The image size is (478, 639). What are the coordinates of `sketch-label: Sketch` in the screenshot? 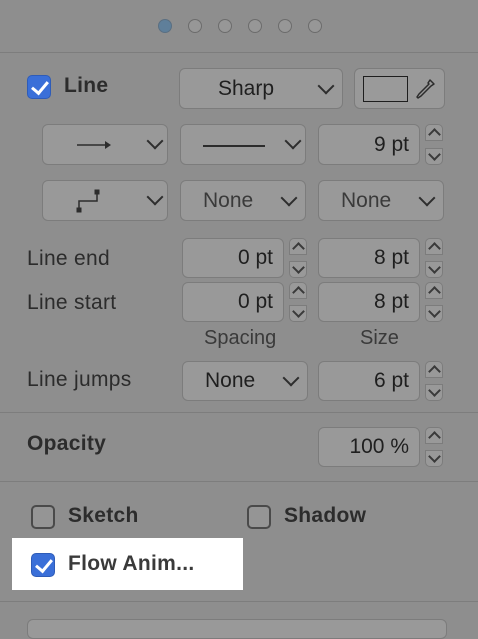 It's located at (103, 515).